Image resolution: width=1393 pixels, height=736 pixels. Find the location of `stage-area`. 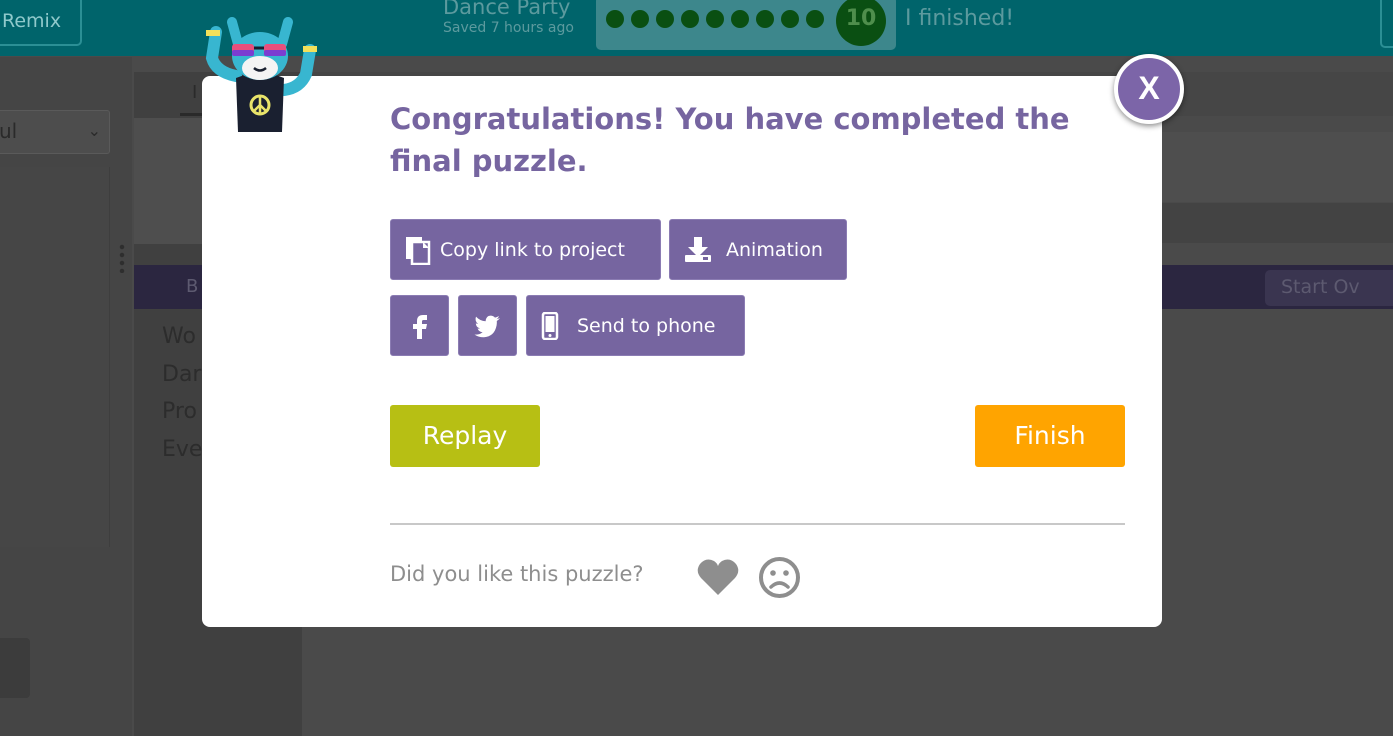

stage-area is located at coordinates (1277, 167).